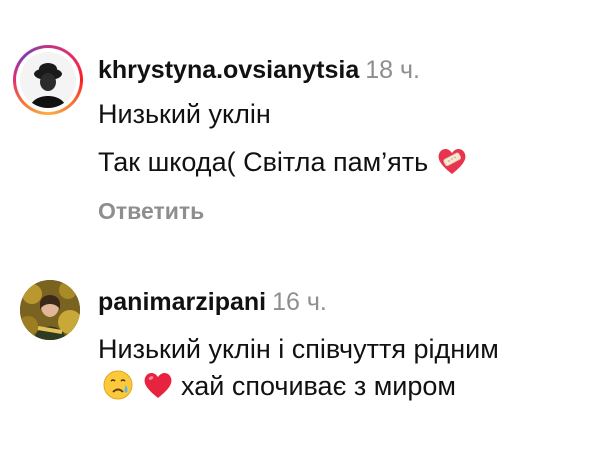 Image resolution: width=600 pixels, height=450 pixels. I want to click on username-link: panimarzipani, so click(182, 302).